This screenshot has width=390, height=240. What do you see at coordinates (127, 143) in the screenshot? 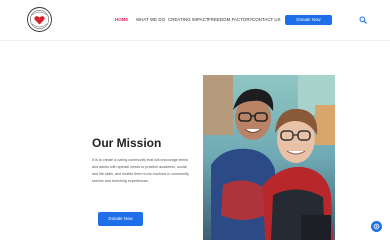
I see `mission-title: Our Mission` at bounding box center [127, 143].